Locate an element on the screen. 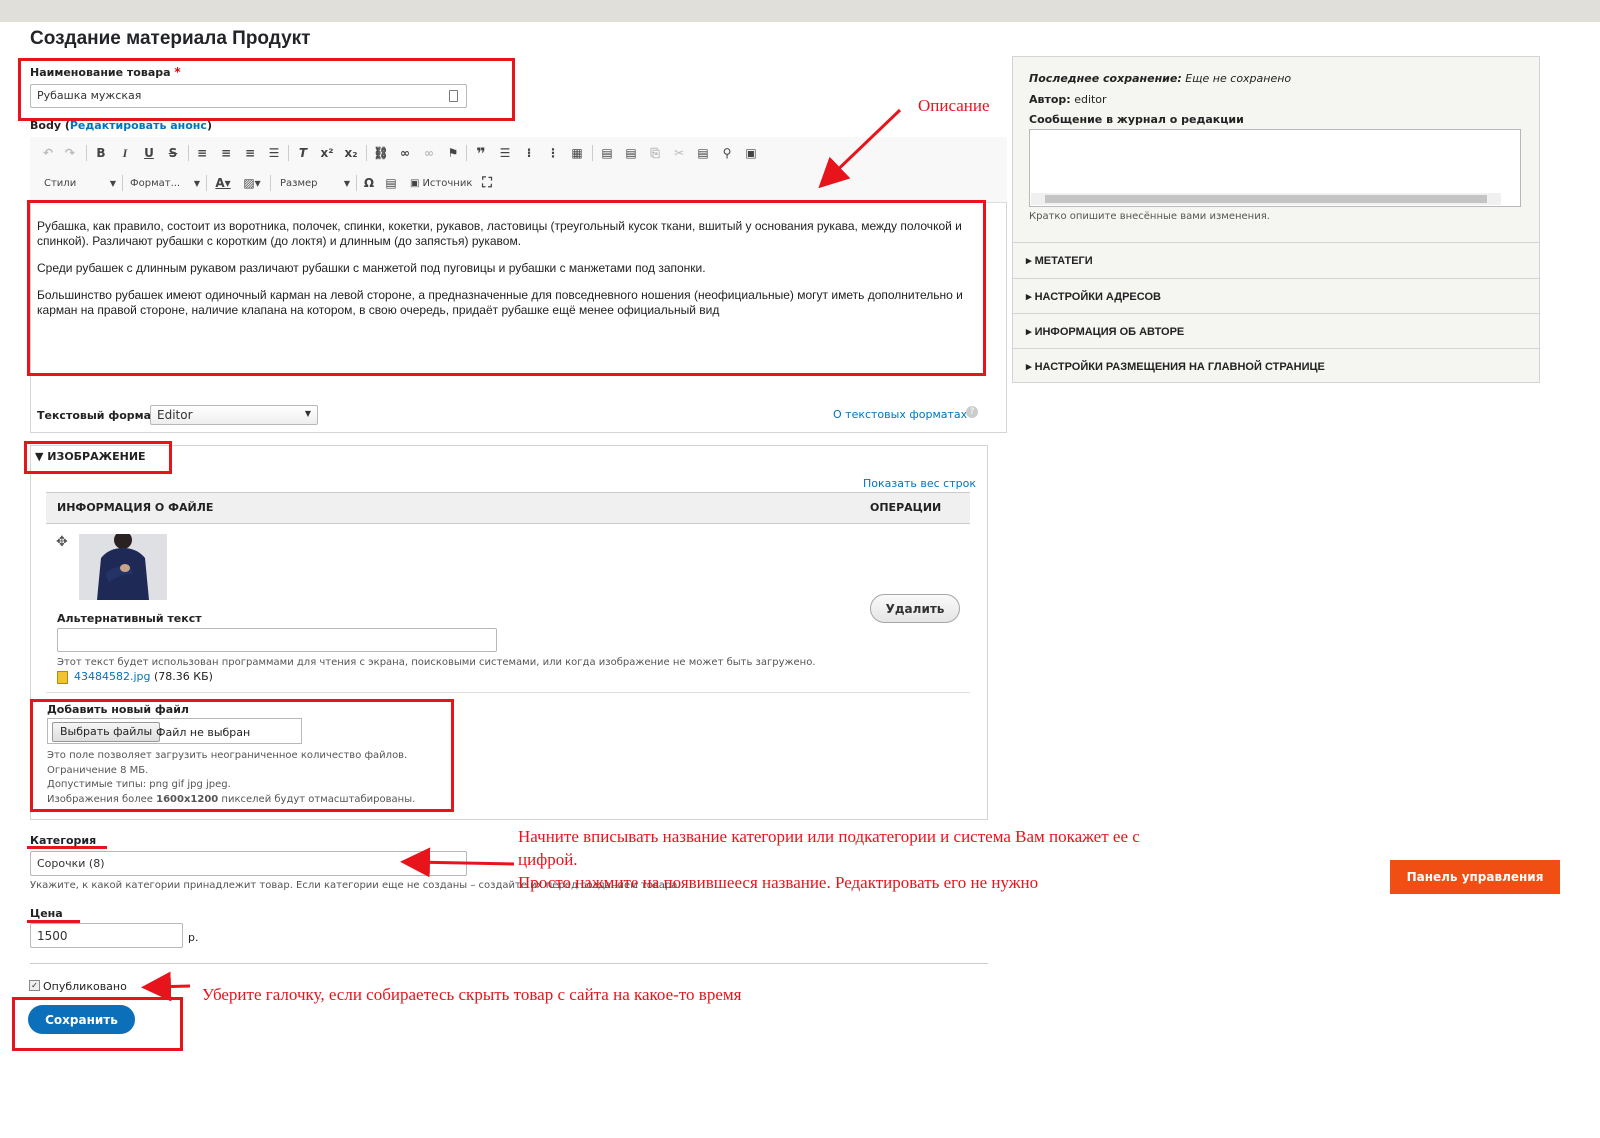 Image resolution: width=1600 pixels, height=1138 pixels. edit-summary-link: Редактировать анонс is located at coordinates (138, 125).